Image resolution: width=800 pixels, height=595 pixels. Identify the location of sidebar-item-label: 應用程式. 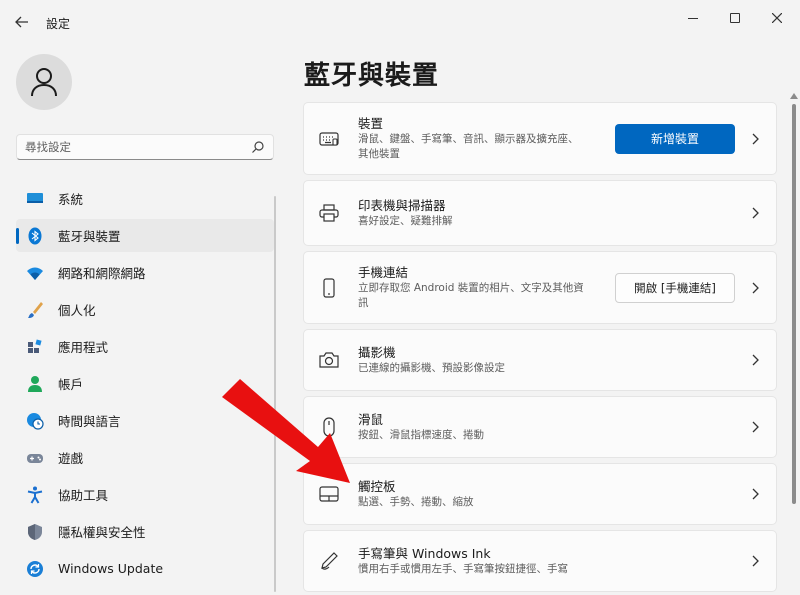
(83, 347).